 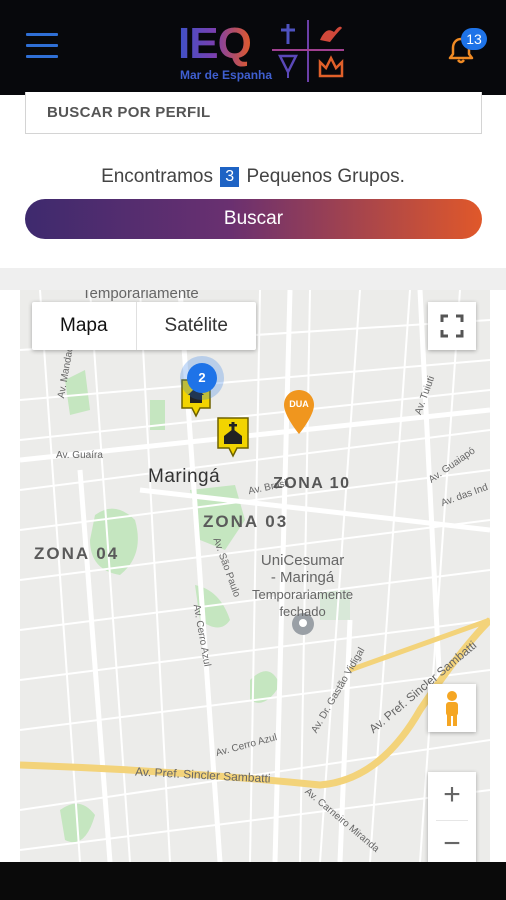 What do you see at coordinates (302, 611) in the screenshot?
I see `poi-line-4: fechado` at bounding box center [302, 611].